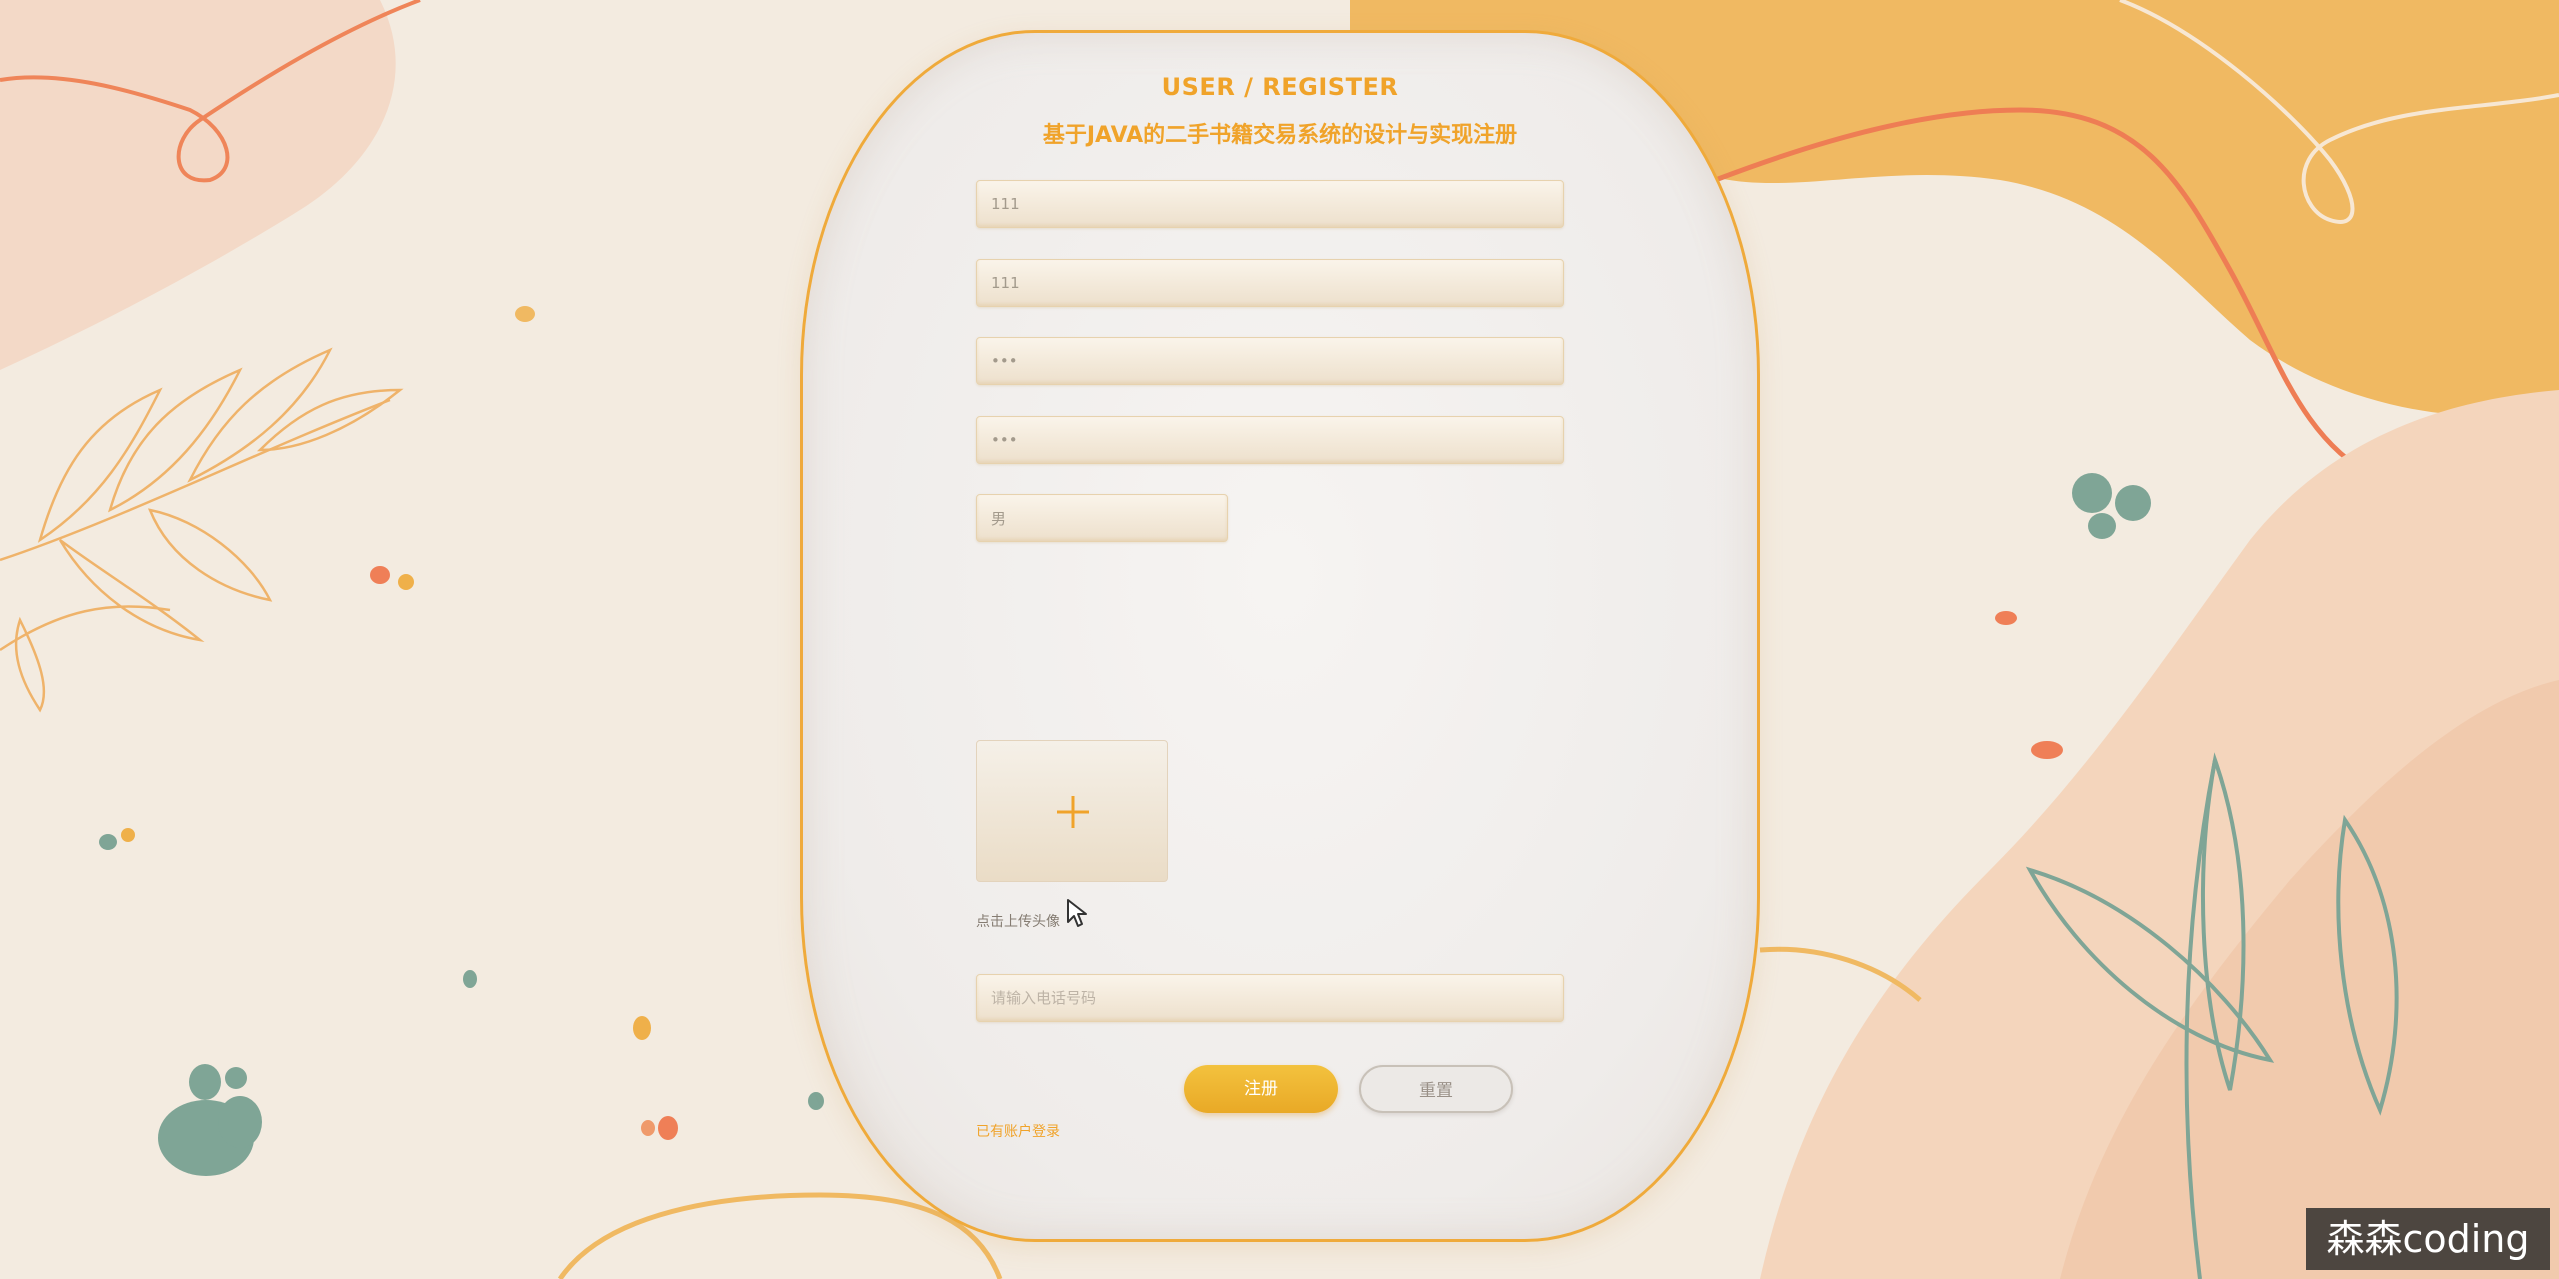 The image size is (2559, 1279). Describe the element at coordinates (1270, 361) in the screenshot. I see `password-input` at that location.